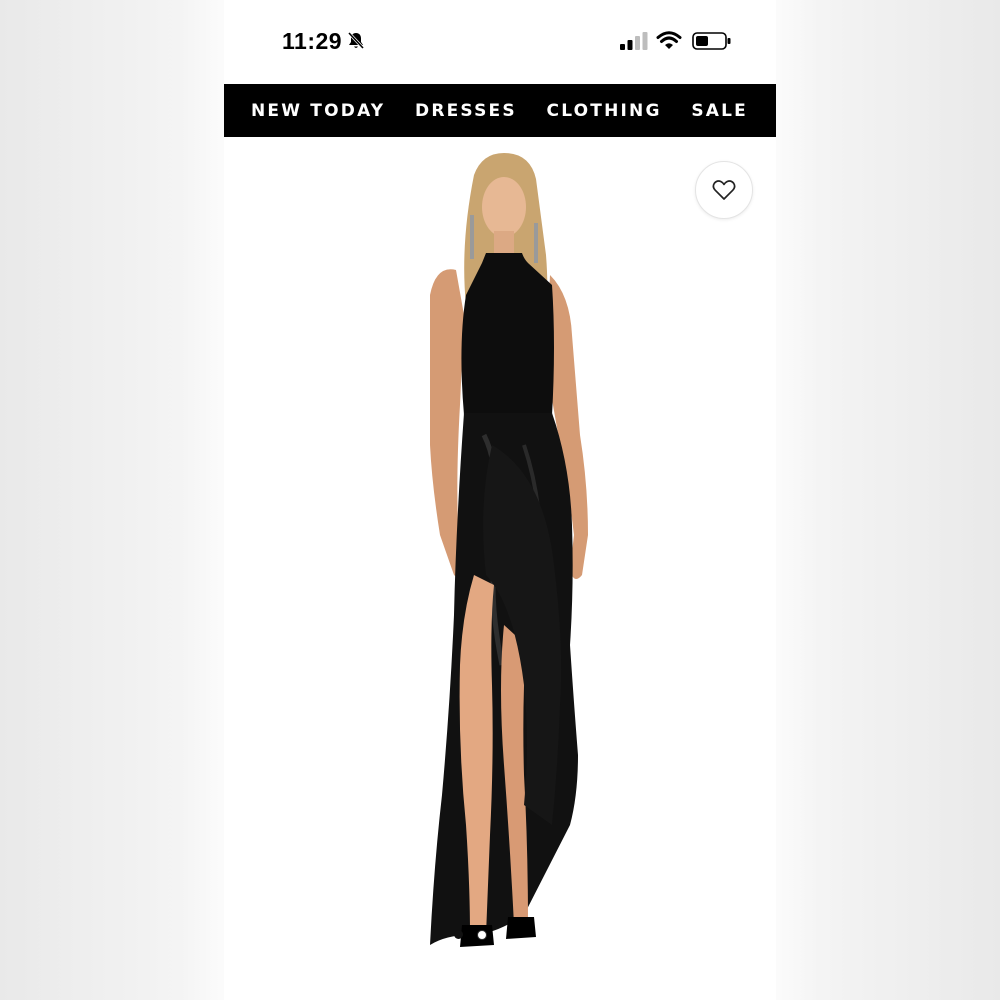  I want to click on category-nav: NEW TODAY DRESSES CLOTHING SALE, so click(500, 110).